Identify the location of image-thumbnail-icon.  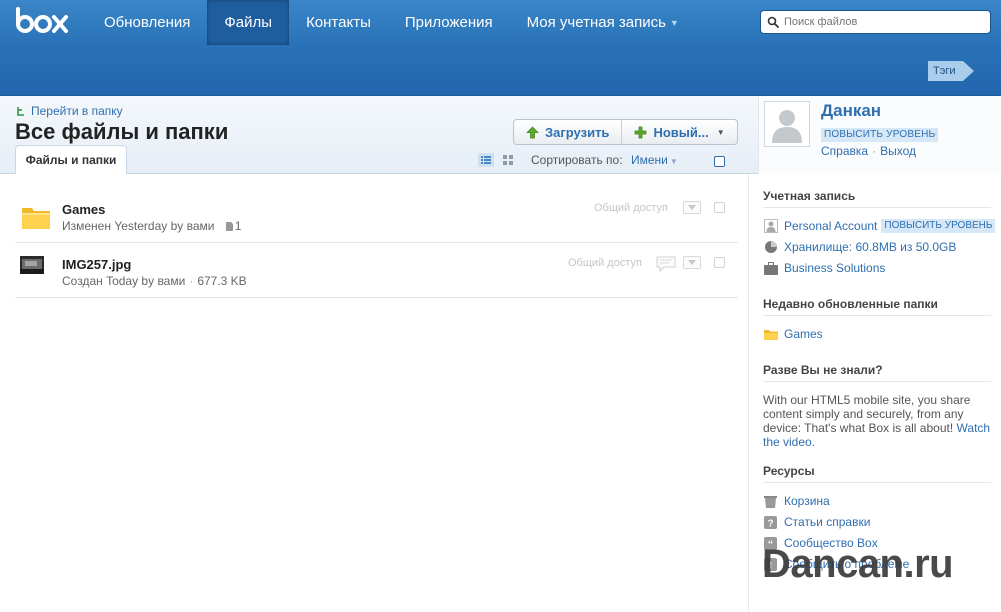
(32, 265).